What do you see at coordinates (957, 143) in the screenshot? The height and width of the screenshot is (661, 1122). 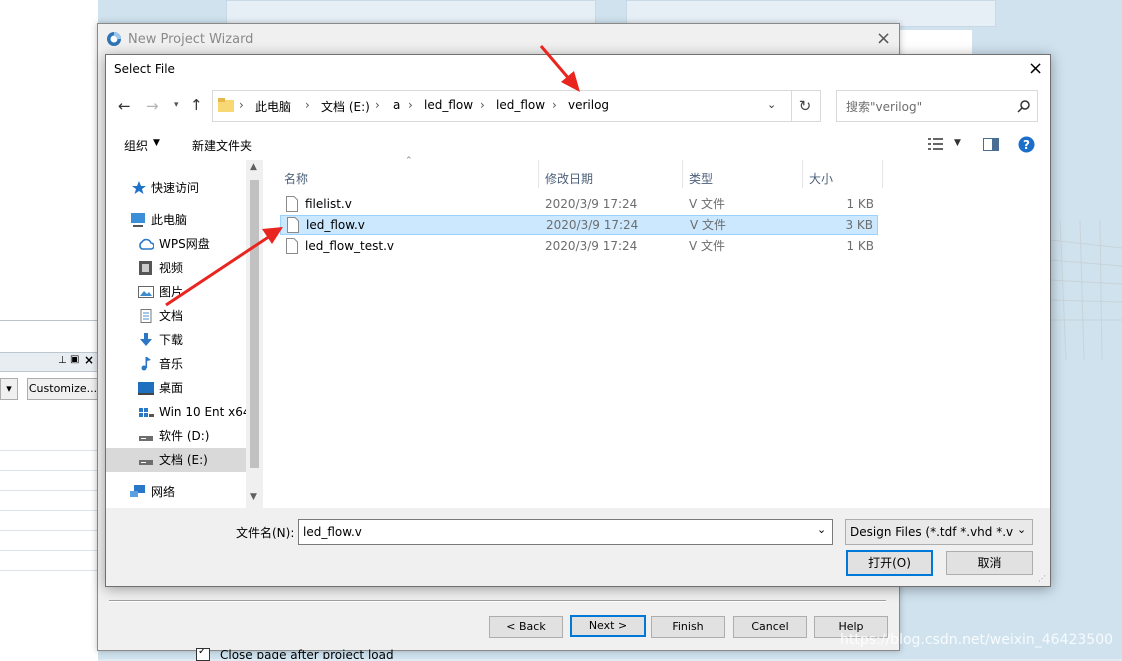 I see `view-dropdown-icon: ▼` at bounding box center [957, 143].